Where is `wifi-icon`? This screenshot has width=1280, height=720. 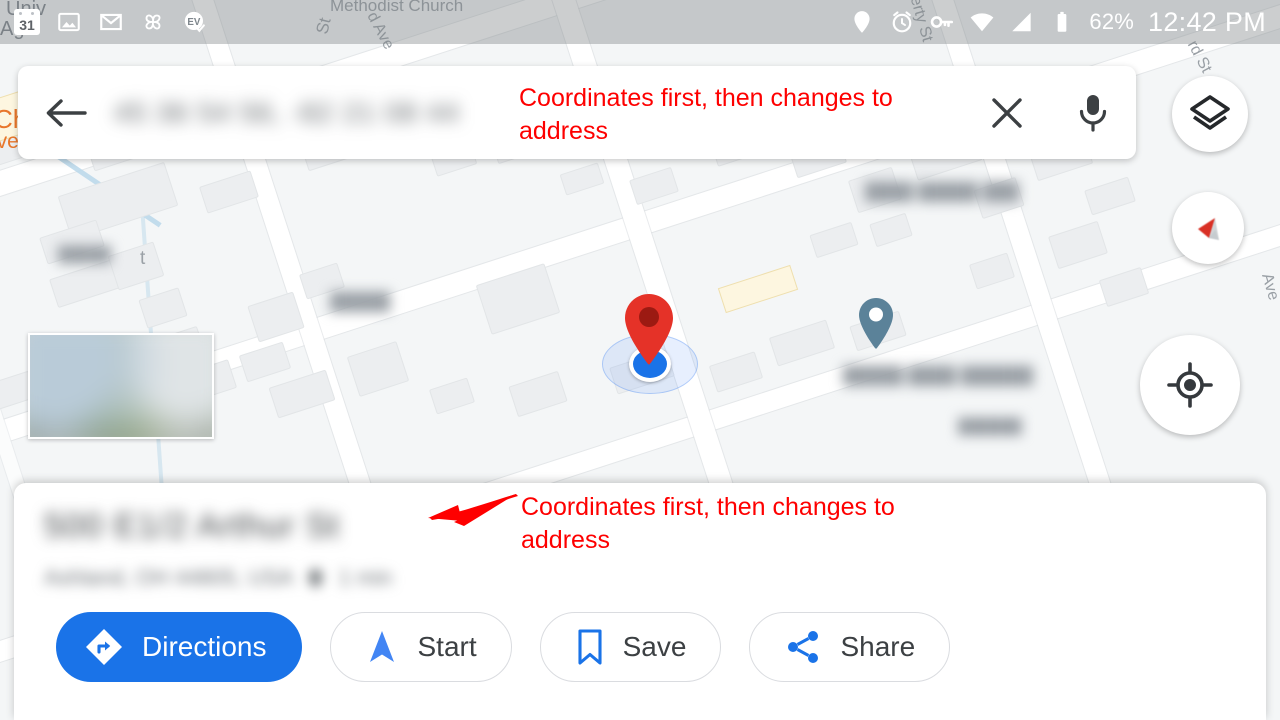
wifi-icon is located at coordinates (982, 22).